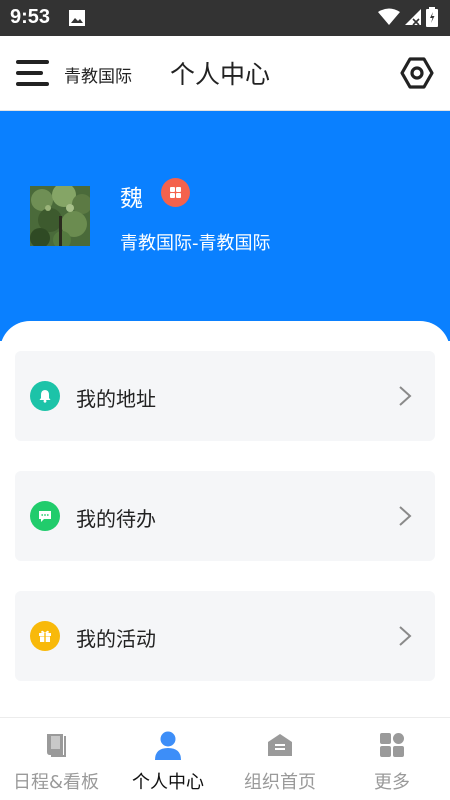 This screenshot has height=800, width=450. I want to click on battery-icon, so click(432, 19).